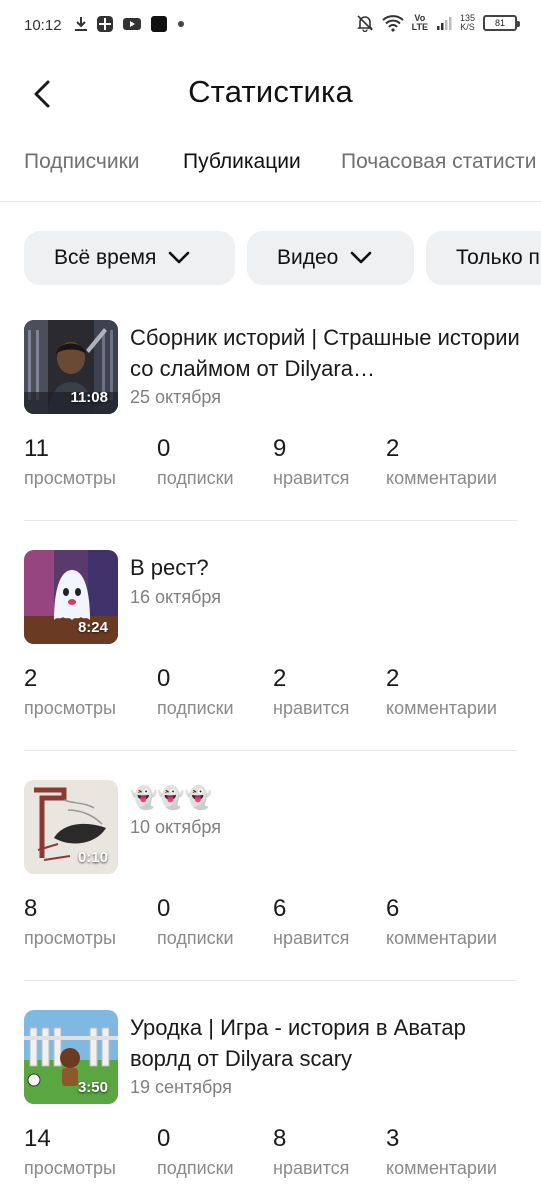 The height and width of the screenshot is (1200, 541). What do you see at coordinates (37, 1138) in the screenshot?
I see `stat-value: 14` at bounding box center [37, 1138].